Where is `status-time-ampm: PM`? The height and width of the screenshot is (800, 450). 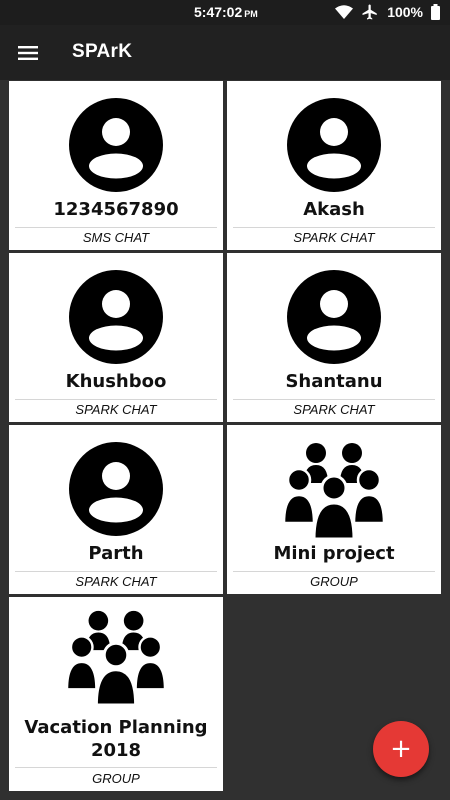 status-time-ampm: PM is located at coordinates (251, 14).